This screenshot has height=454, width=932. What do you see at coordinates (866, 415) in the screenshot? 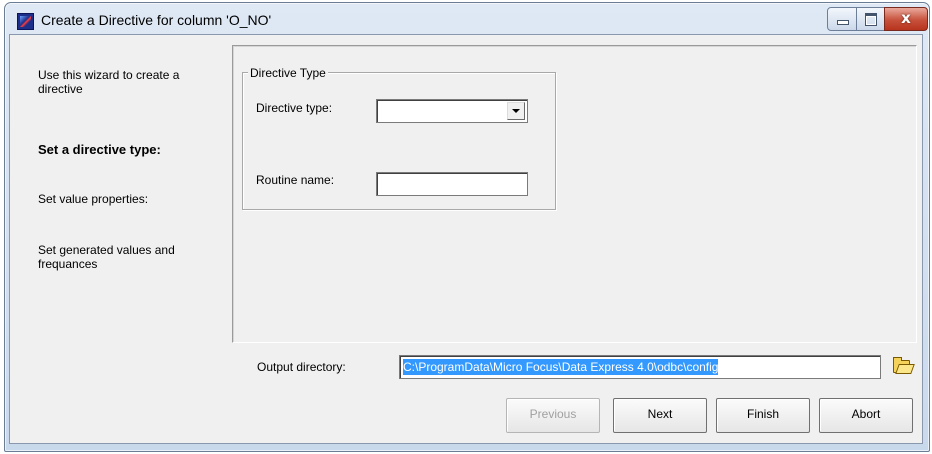
I see `abort-button: Abort` at bounding box center [866, 415].